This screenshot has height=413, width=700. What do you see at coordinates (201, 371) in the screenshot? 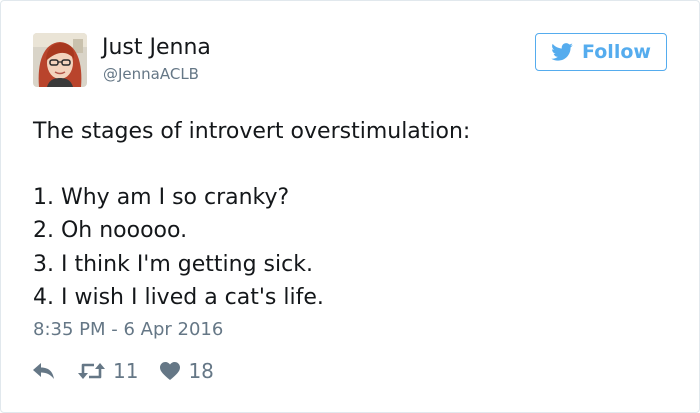
I see `like-count: 18` at bounding box center [201, 371].